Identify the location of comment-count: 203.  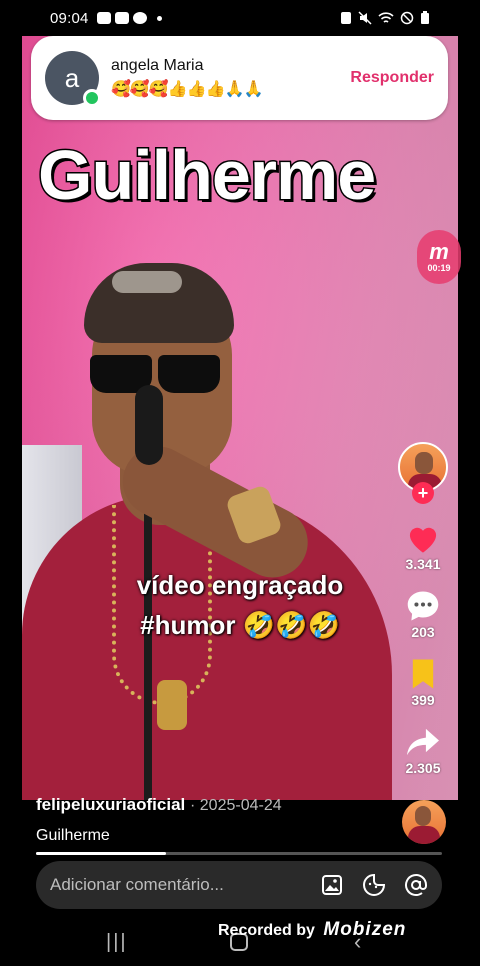
(423, 632).